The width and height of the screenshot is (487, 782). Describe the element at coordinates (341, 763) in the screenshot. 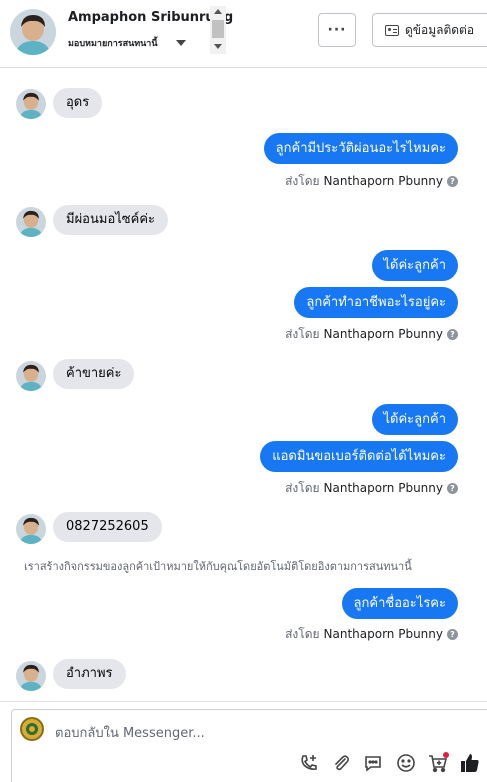

I see `attachment-icon` at that location.